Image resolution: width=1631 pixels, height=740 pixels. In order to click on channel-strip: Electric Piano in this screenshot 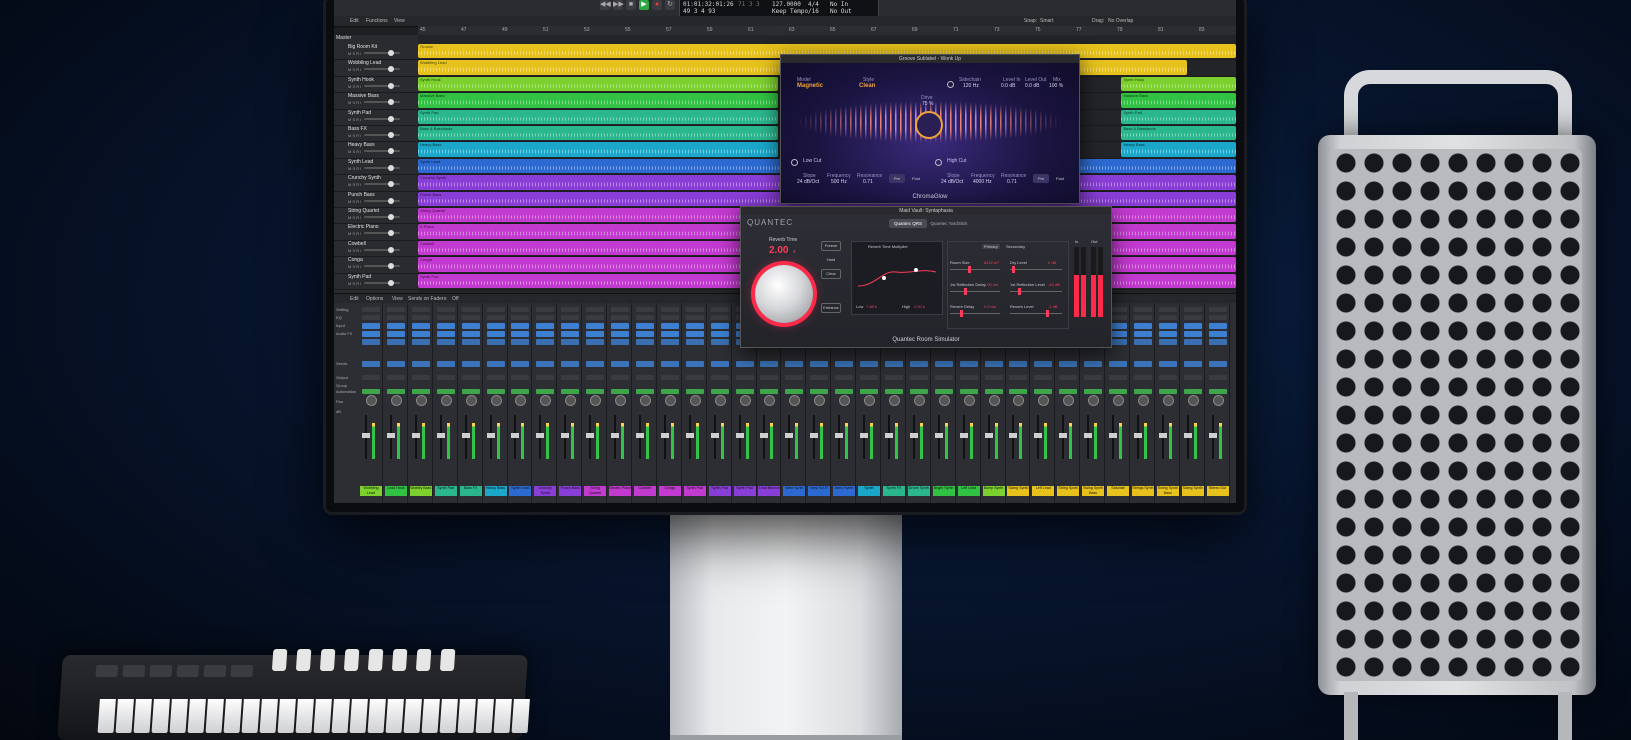, I will do `click(620, 403)`.